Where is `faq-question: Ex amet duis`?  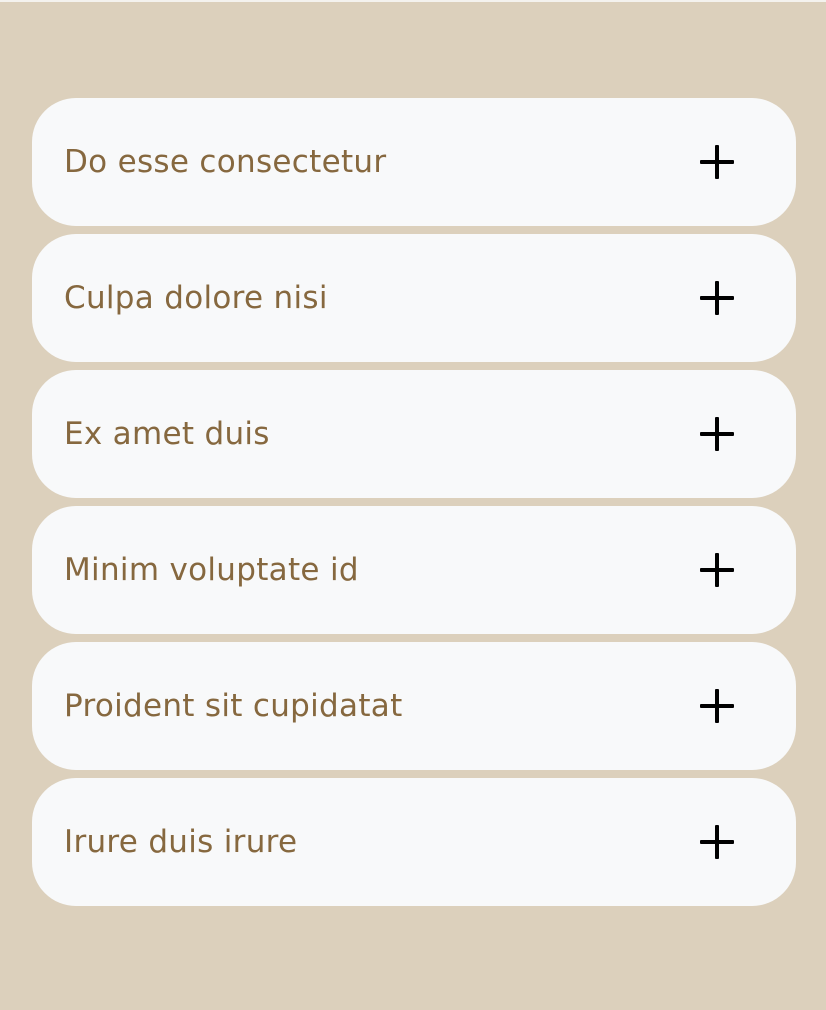 faq-question: Ex amet duis is located at coordinates (167, 434).